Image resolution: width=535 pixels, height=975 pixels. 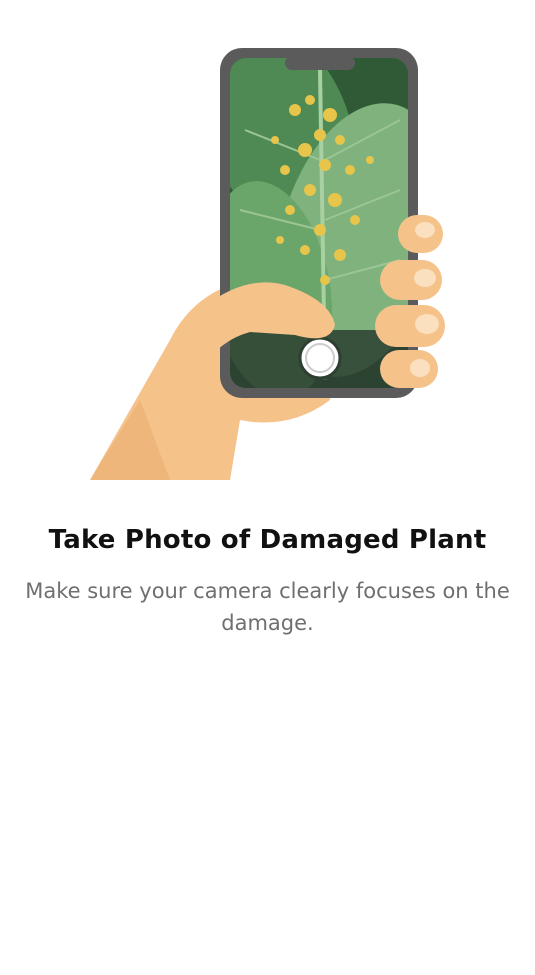 What do you see at coordinates (267, 540) in the screenshot?
I see `onboarding-title: Take Photo of Damaged Plant` at bounding box center [267, 540].